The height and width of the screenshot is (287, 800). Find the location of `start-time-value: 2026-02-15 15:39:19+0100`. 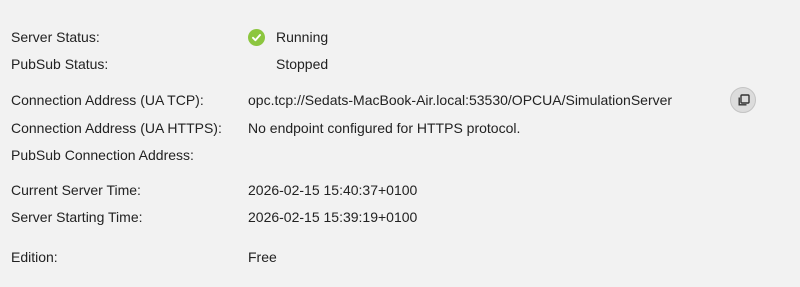

start-time-value: 2026-02-15 15:39:19+0100 is located at coordinates (333, 217).